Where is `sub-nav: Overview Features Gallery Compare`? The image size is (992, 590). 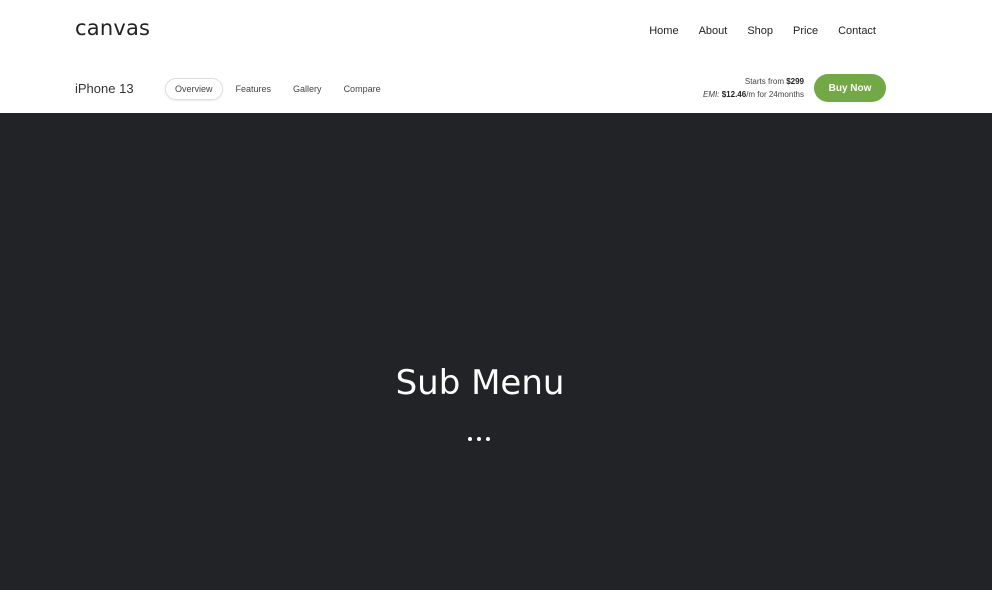 sub-nav: Overview Features Gallery Compare is located at coordinates (279, 89).